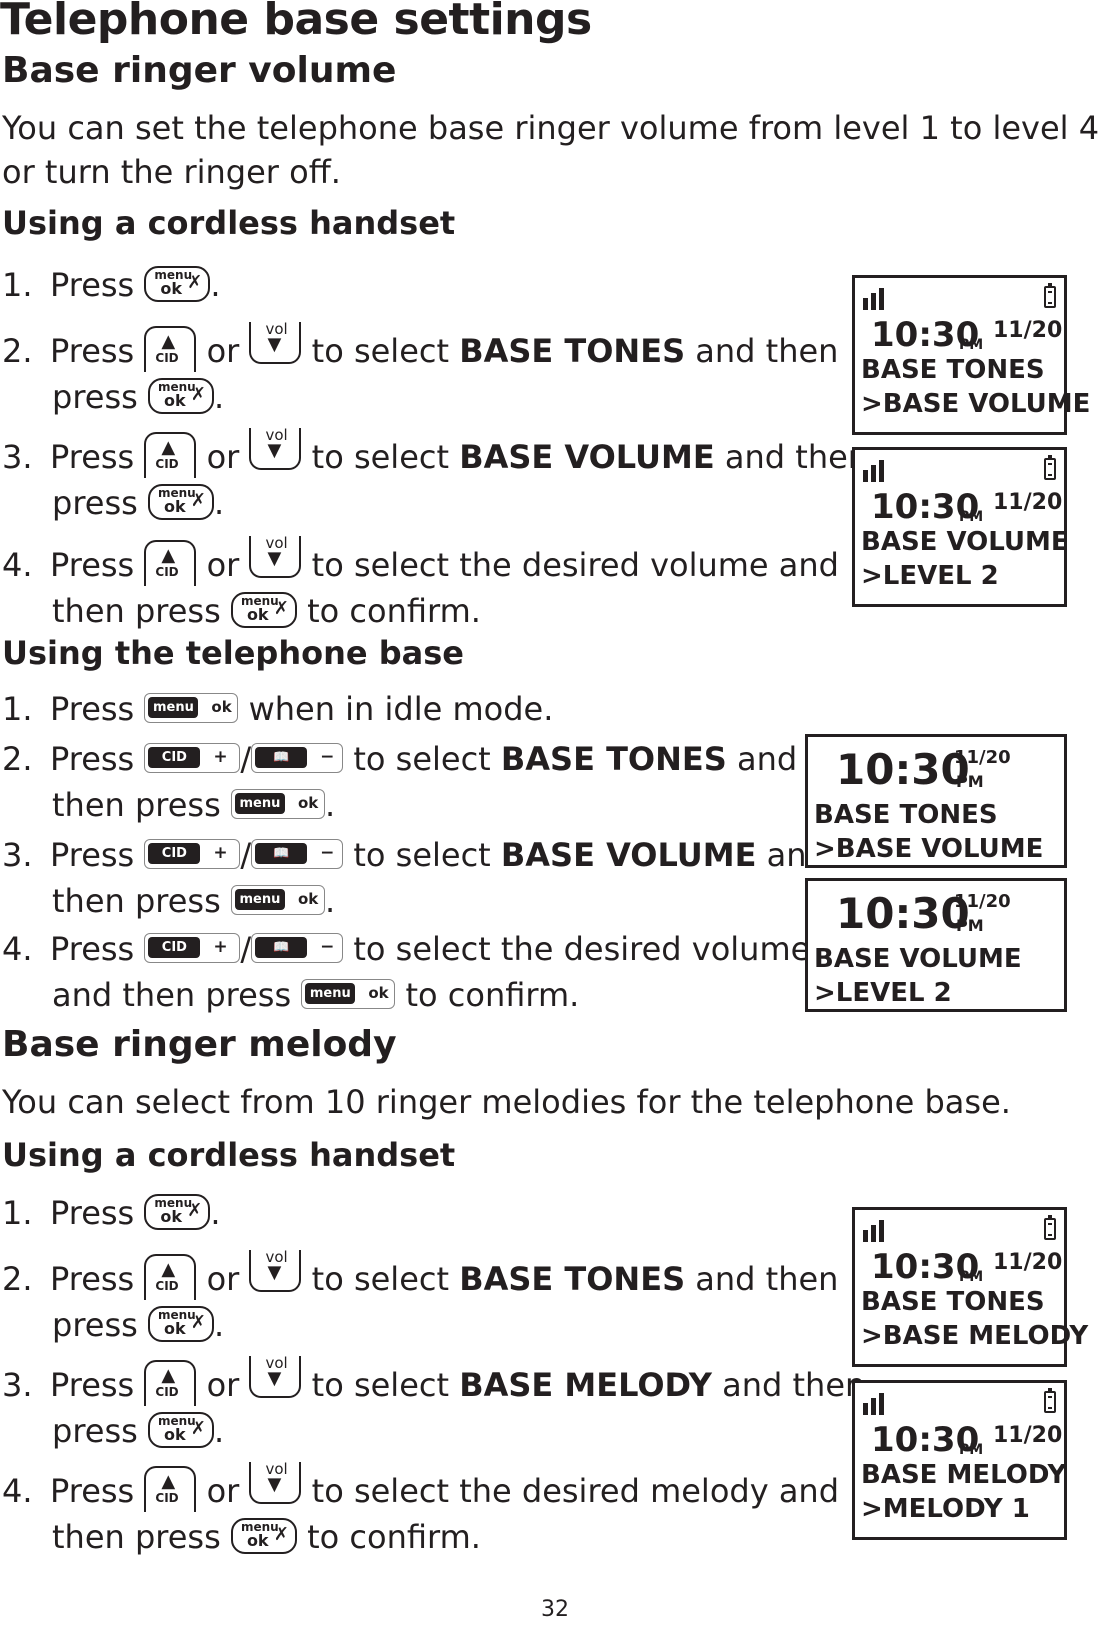 This screenshot has width=1111, height=1629. I want to click on handset-screen: 10:30 PM 11/20 BASE TONES >BASE MELODY, so click(970, 1287).